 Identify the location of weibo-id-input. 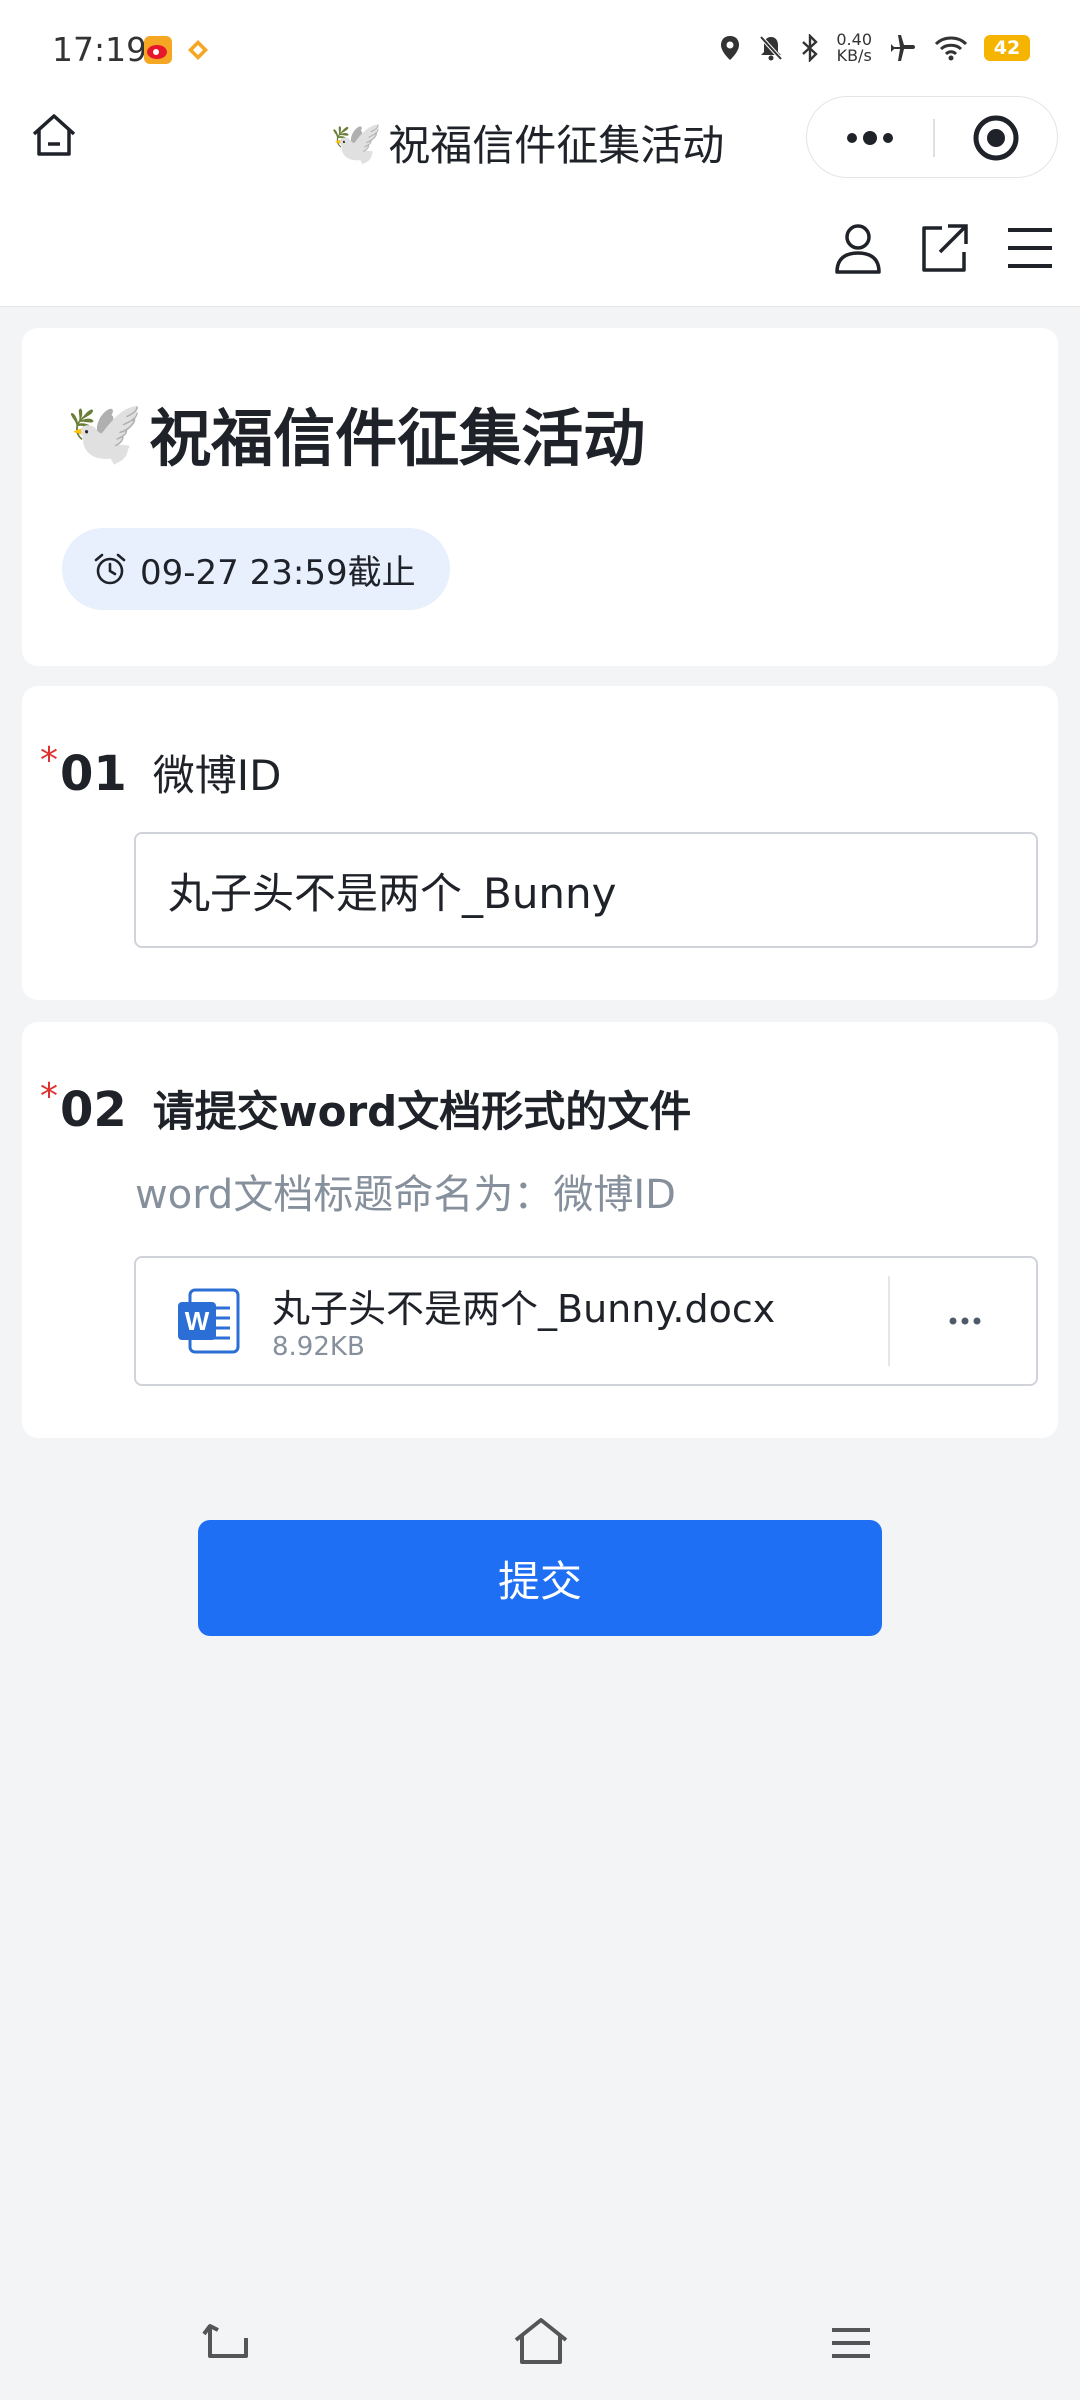
(586, 890).